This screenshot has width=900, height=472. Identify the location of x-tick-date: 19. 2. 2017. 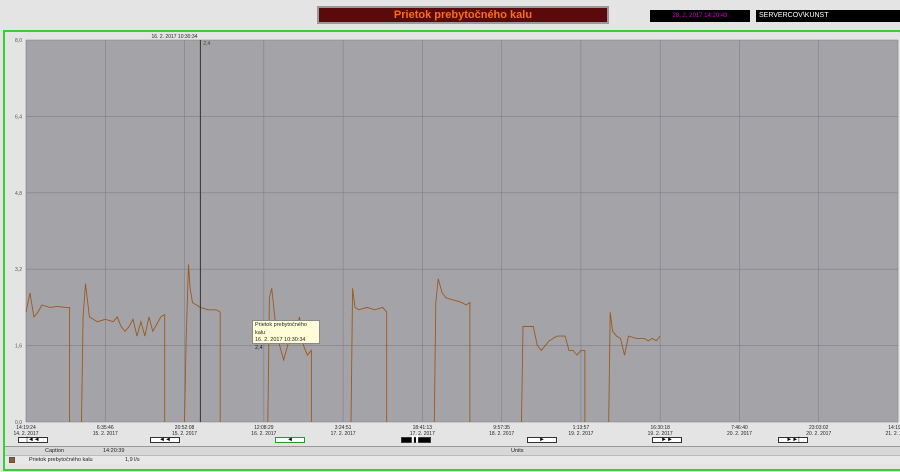
(580, 434).